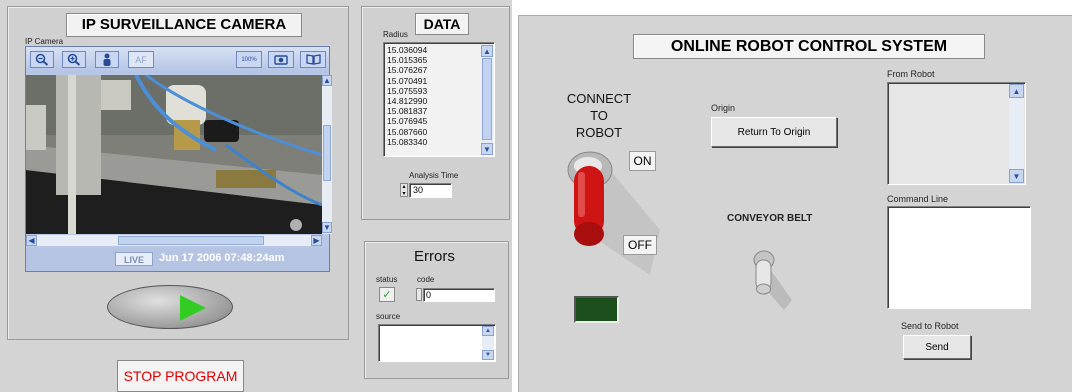 This screenshot has width=1072, height=392. Describe the element at coordinates (911, 74) in the screenshot. I see `from-robot-label: From Robot` at that location.